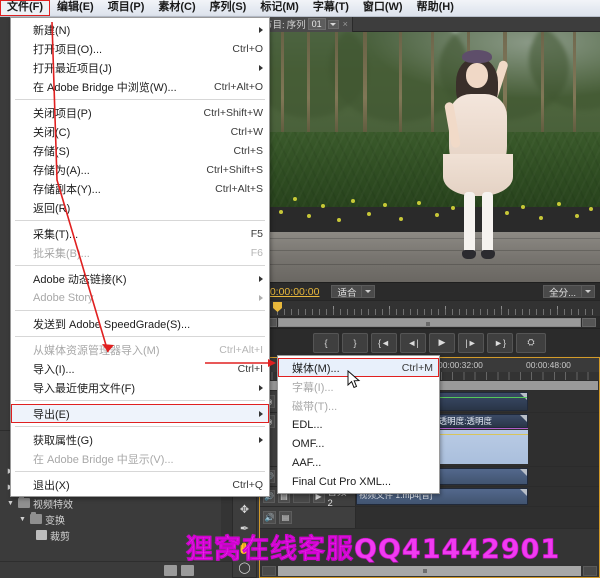 Image resolution: width=600 pixels, height=578 pixels. I want to click on step-back-button: ◄|, so click(413, 342).